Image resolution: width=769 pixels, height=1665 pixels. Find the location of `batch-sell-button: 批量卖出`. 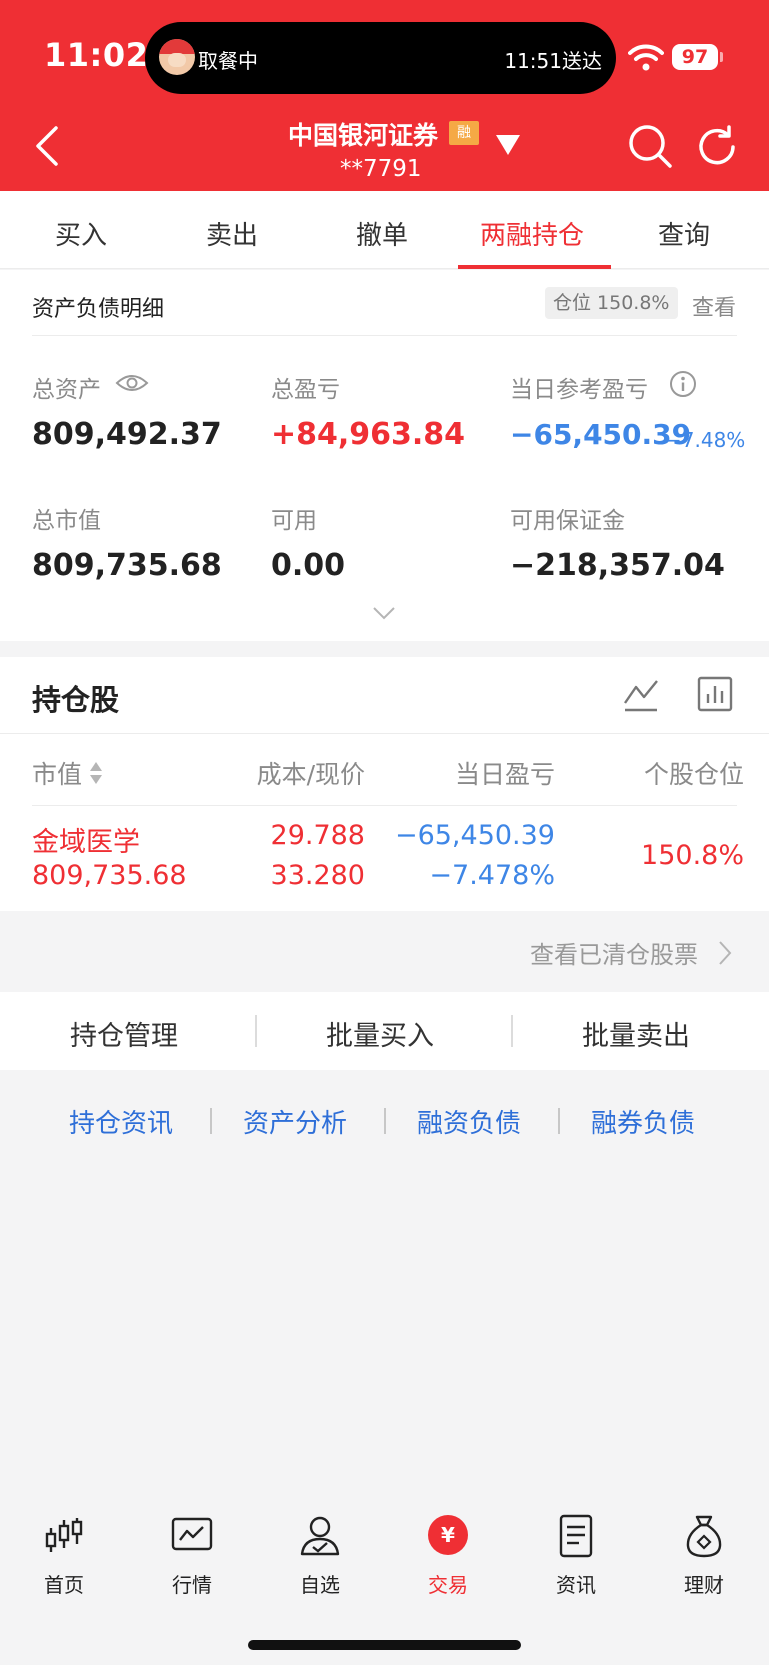

batch-sell-button: 批量卖出 is located at coordinates (636, 1033).